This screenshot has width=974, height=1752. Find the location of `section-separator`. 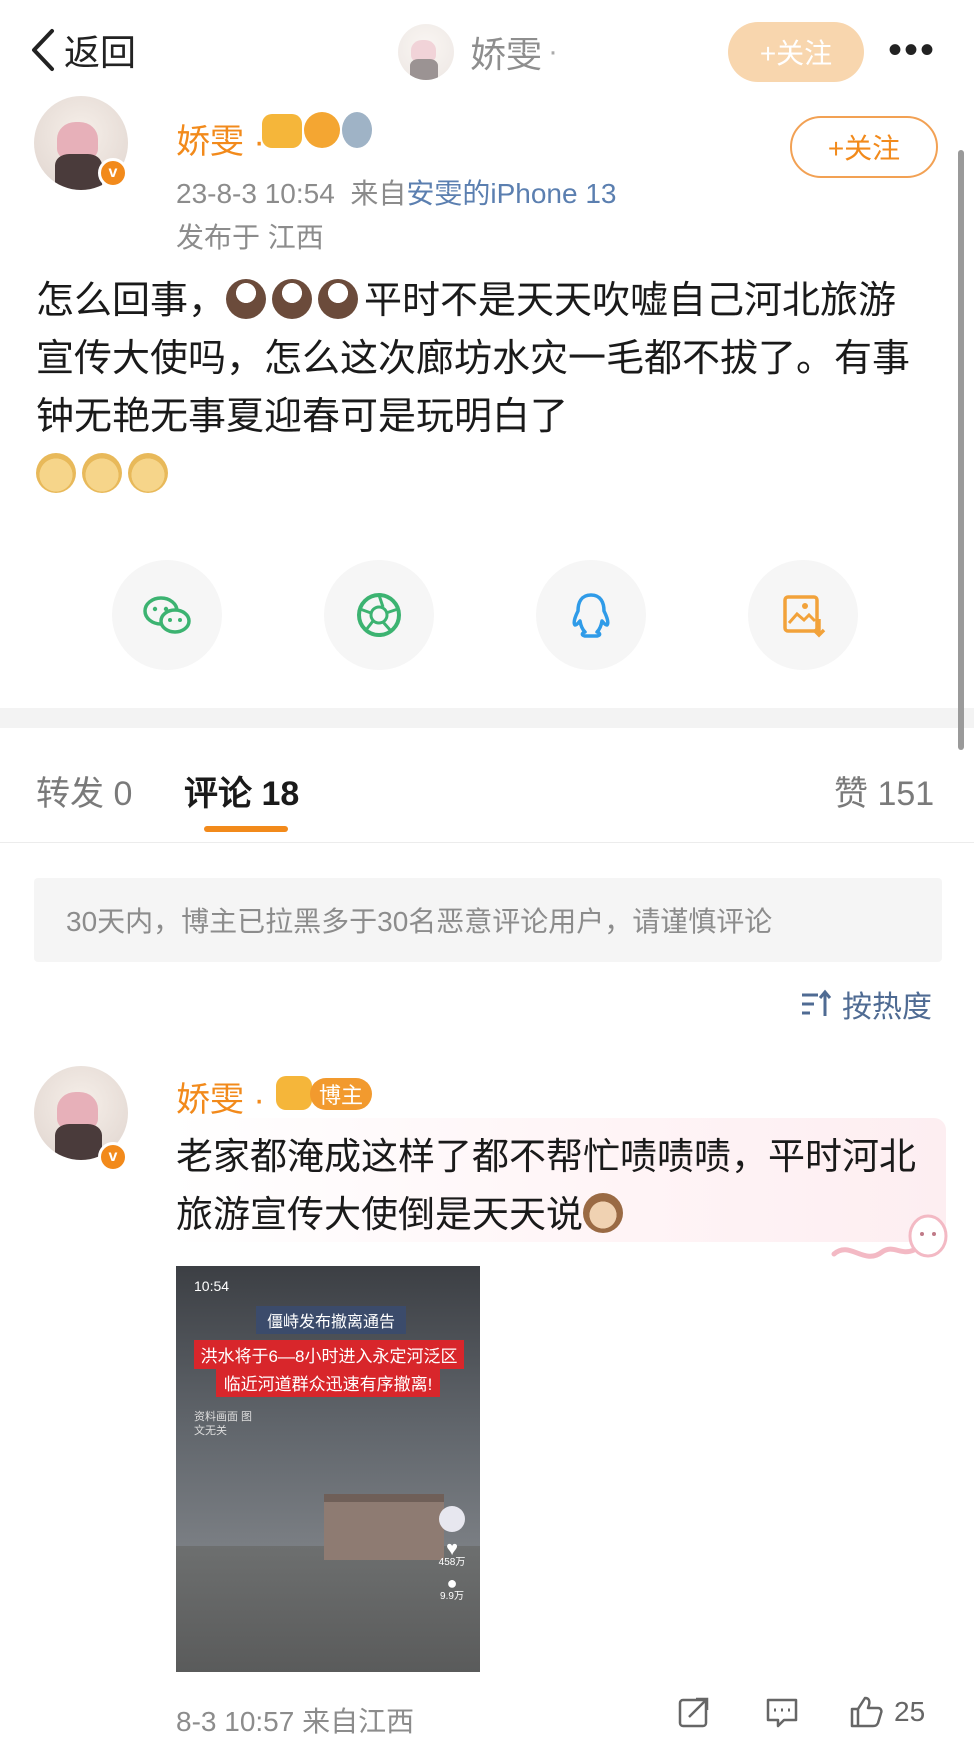

section-separator is located at coordinates (487, 718).